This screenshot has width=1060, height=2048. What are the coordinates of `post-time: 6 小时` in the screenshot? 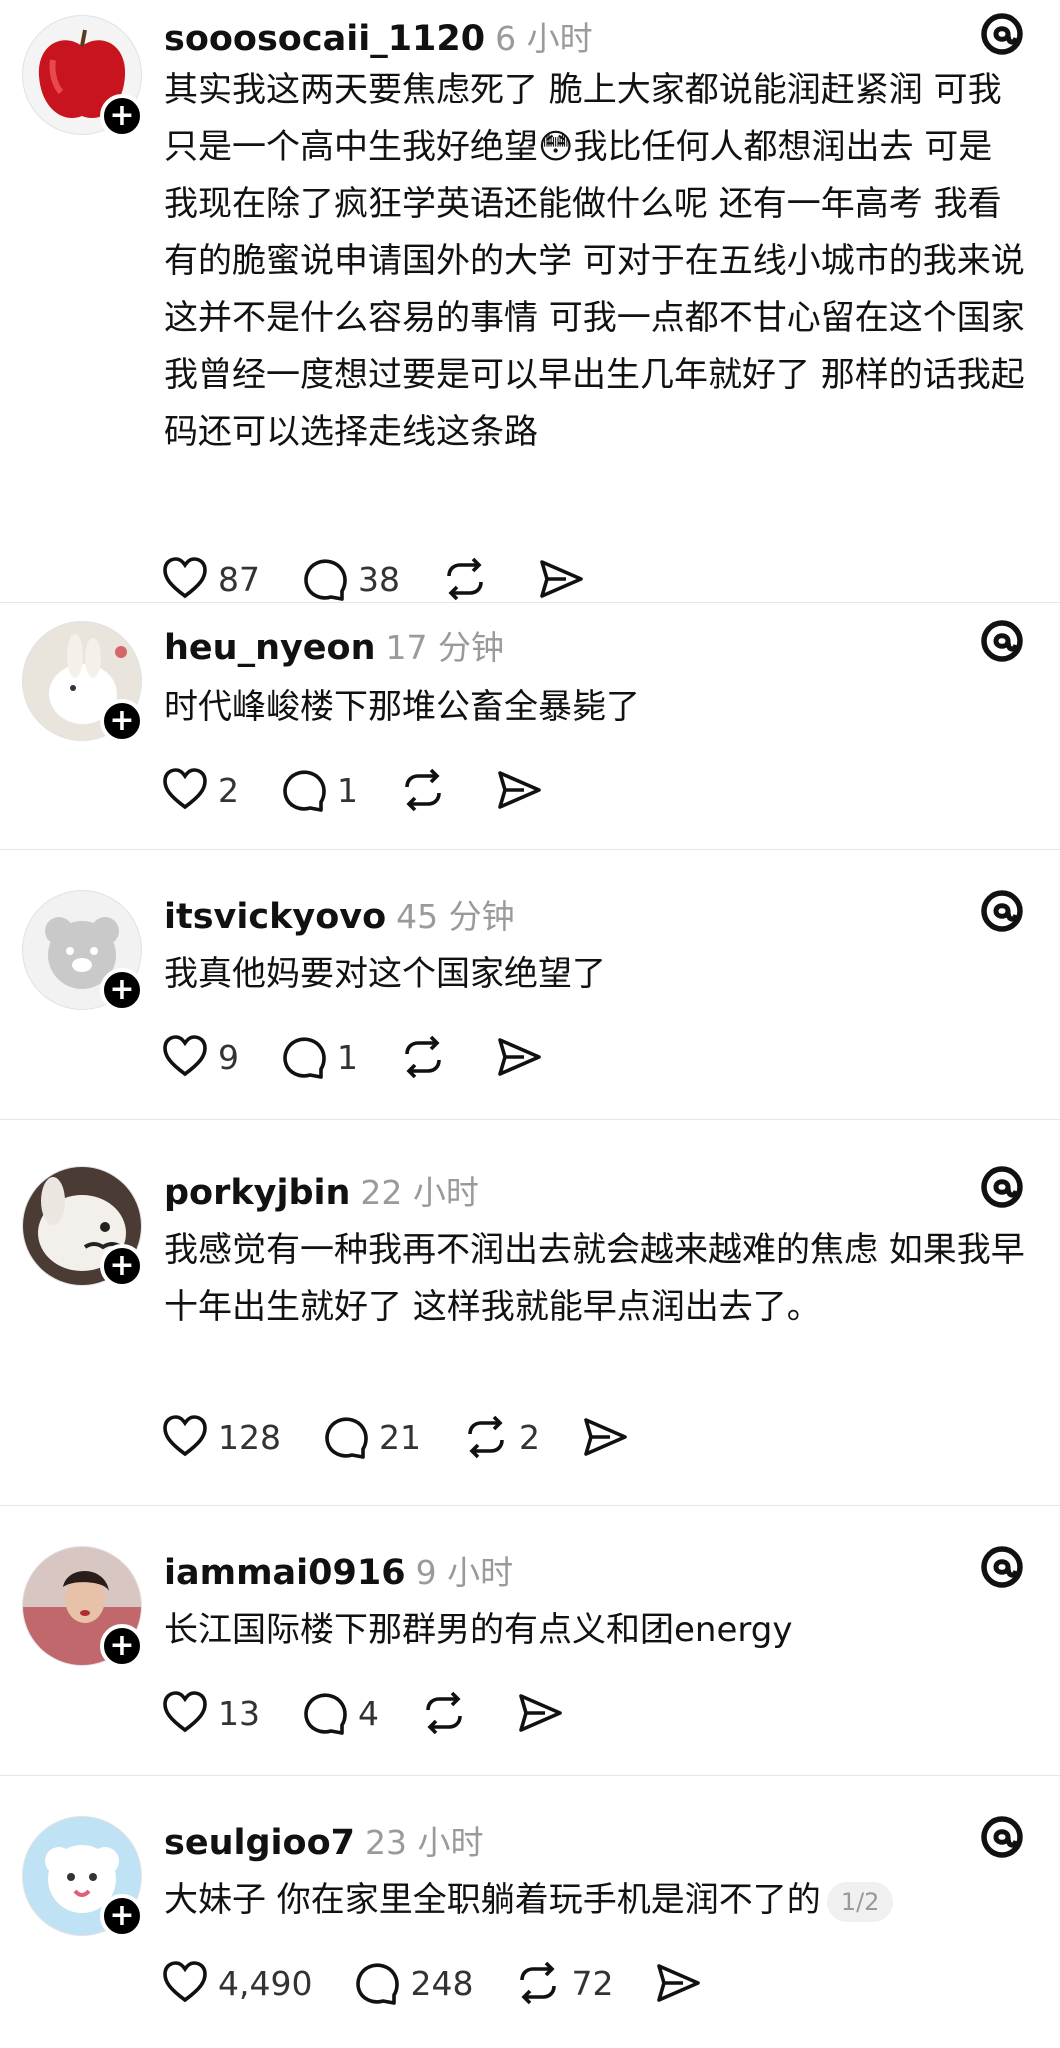 It's located at (544, 38).